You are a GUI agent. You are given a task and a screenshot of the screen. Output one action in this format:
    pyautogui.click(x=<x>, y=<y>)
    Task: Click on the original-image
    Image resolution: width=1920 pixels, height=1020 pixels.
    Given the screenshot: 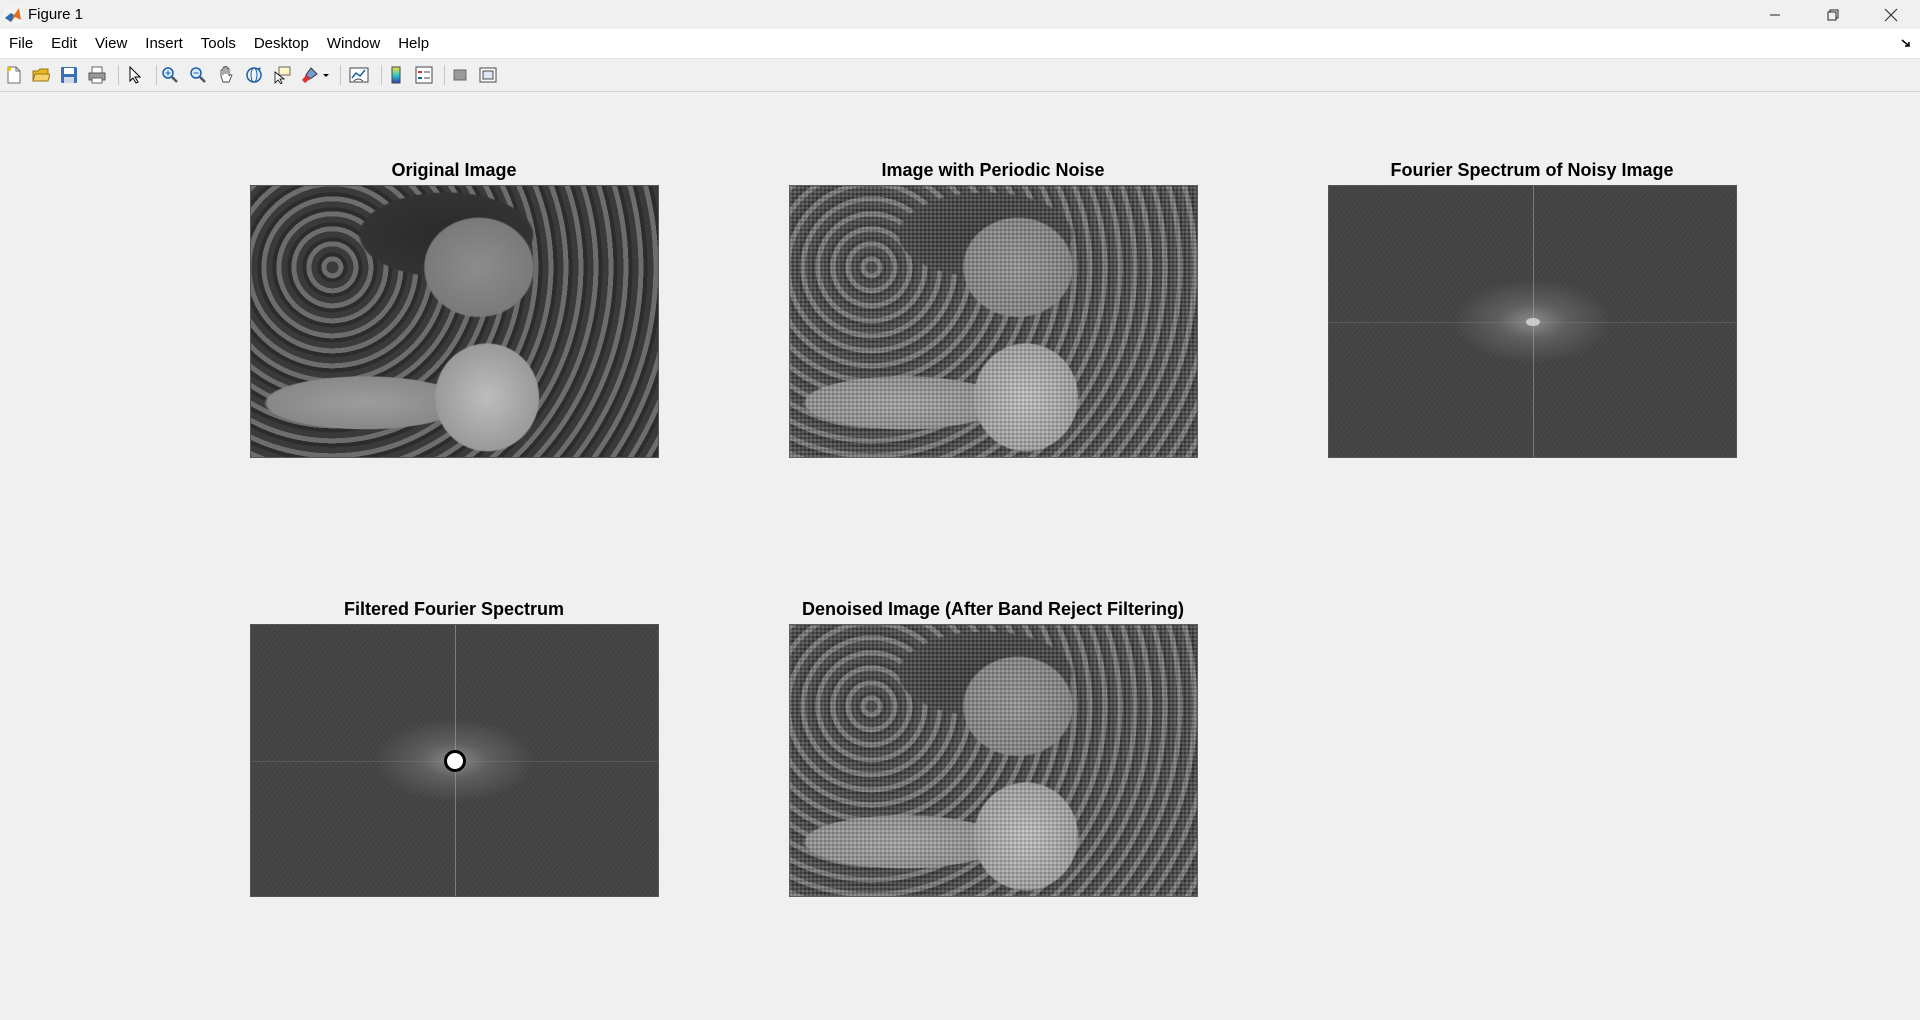 What is the action you would take?
    pyautogui.click(x=454, y=321)
    